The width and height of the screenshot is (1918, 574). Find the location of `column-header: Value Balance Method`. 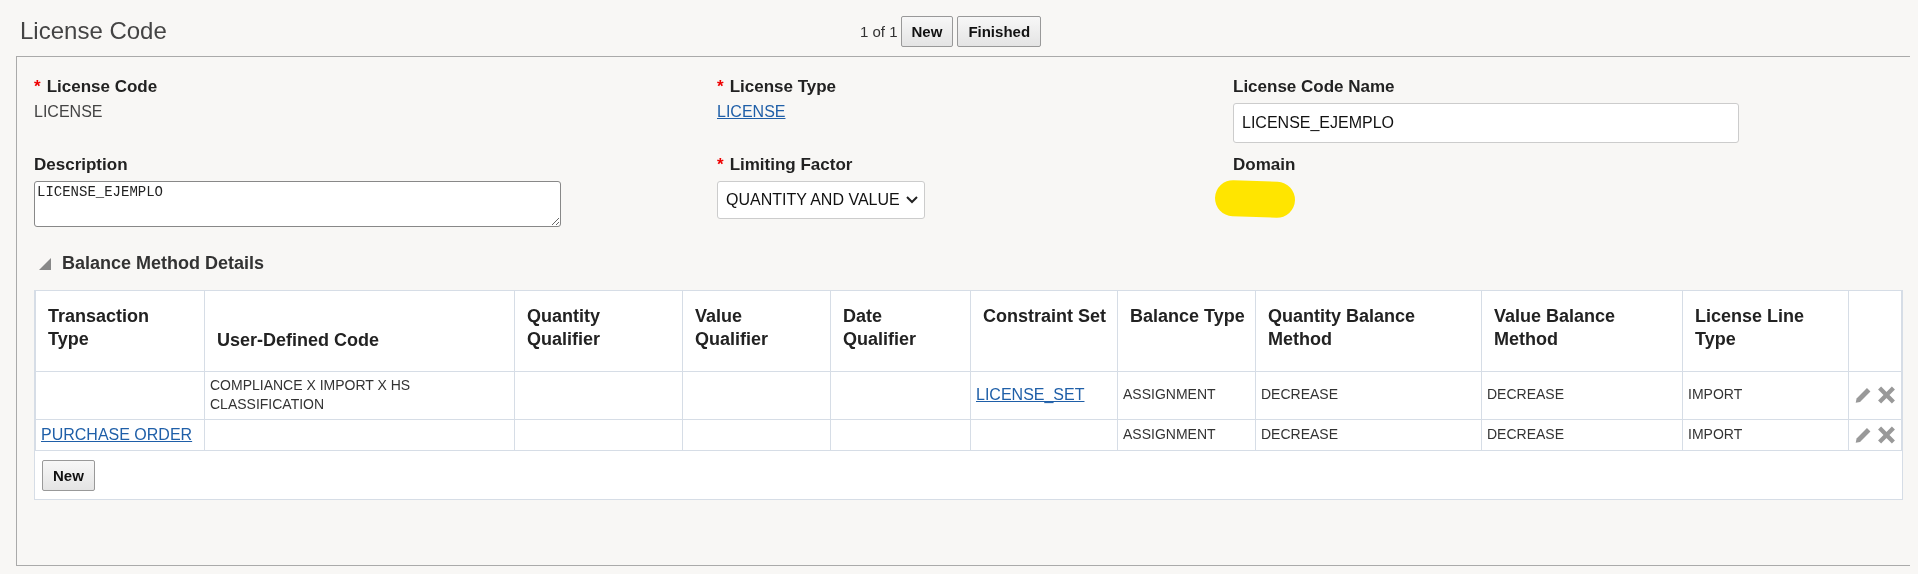

column-header: Value Balance Method is located at coordinates (1582, 331).